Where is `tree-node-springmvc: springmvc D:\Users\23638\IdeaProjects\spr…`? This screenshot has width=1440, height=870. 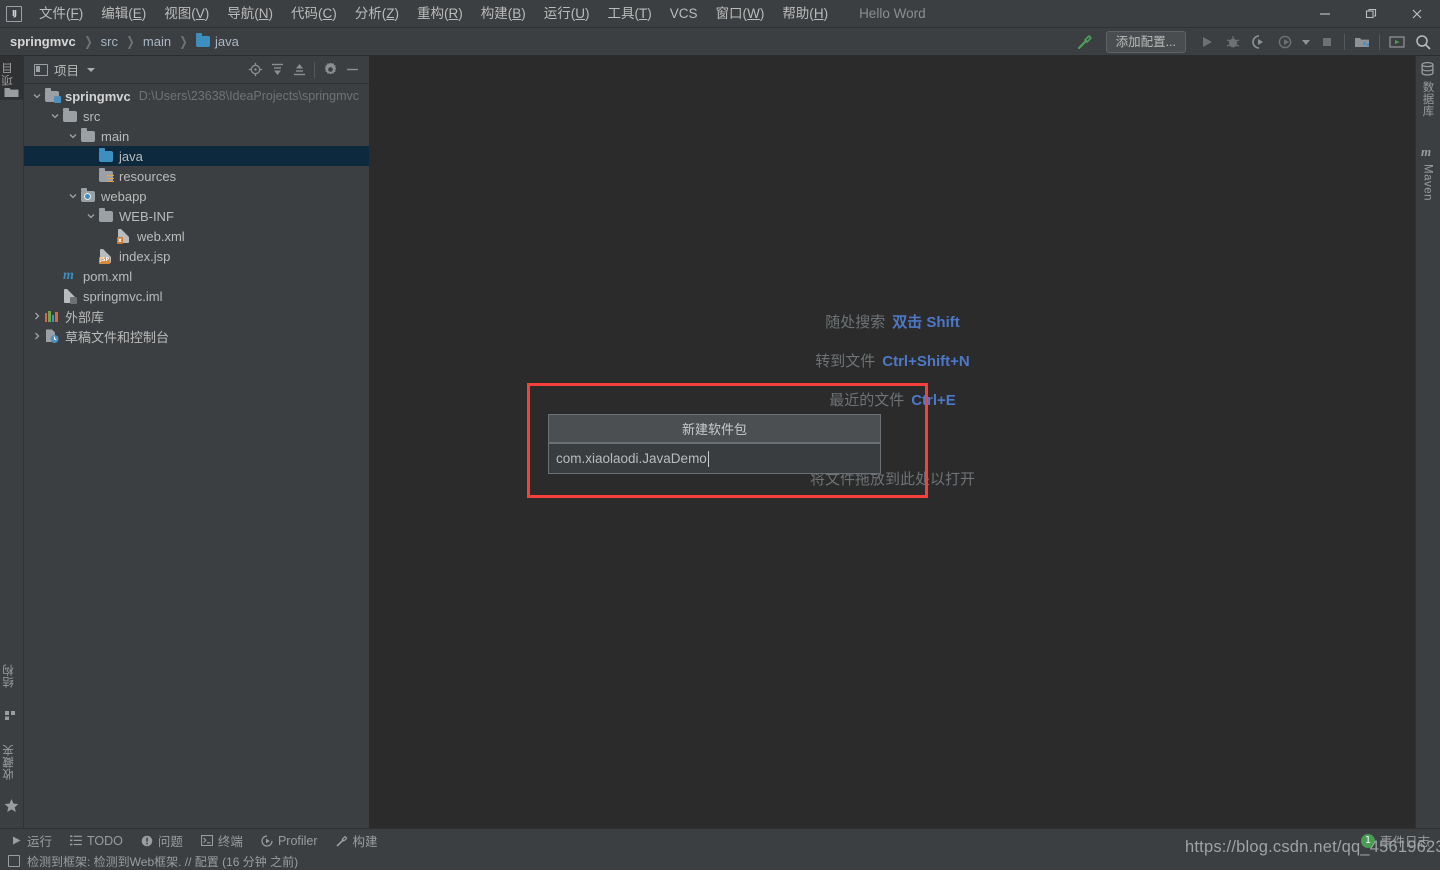
tree-node-springmvc: springmvc D:\Users\23638\IdeaProjects\spr… is located at coordinates (196, 96).